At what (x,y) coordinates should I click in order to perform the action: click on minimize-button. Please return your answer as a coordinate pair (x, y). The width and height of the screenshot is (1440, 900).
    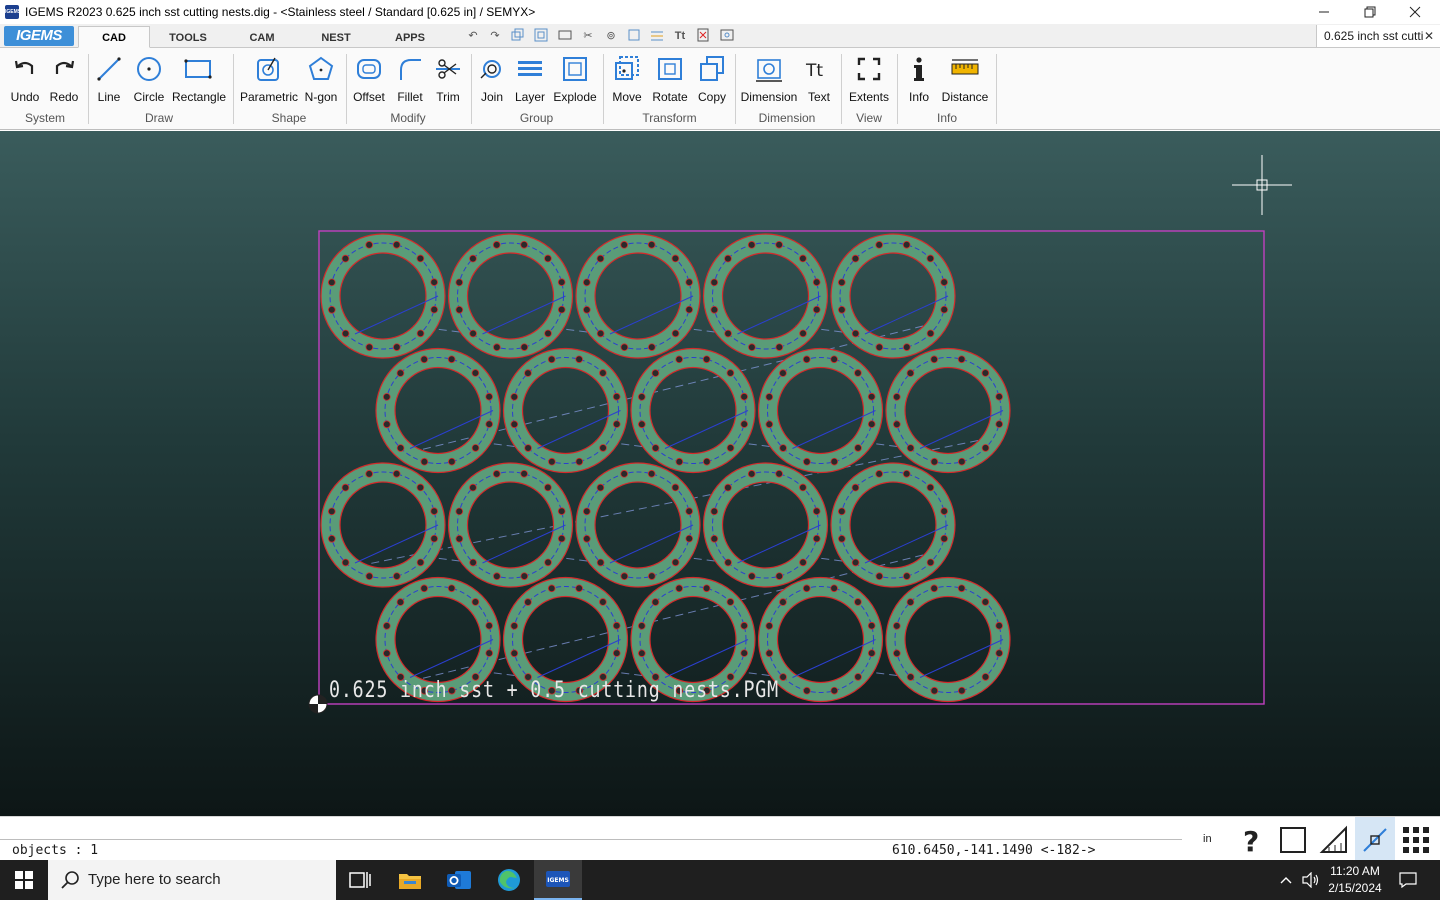
    Looking at the image, I should click on (1324, 12).